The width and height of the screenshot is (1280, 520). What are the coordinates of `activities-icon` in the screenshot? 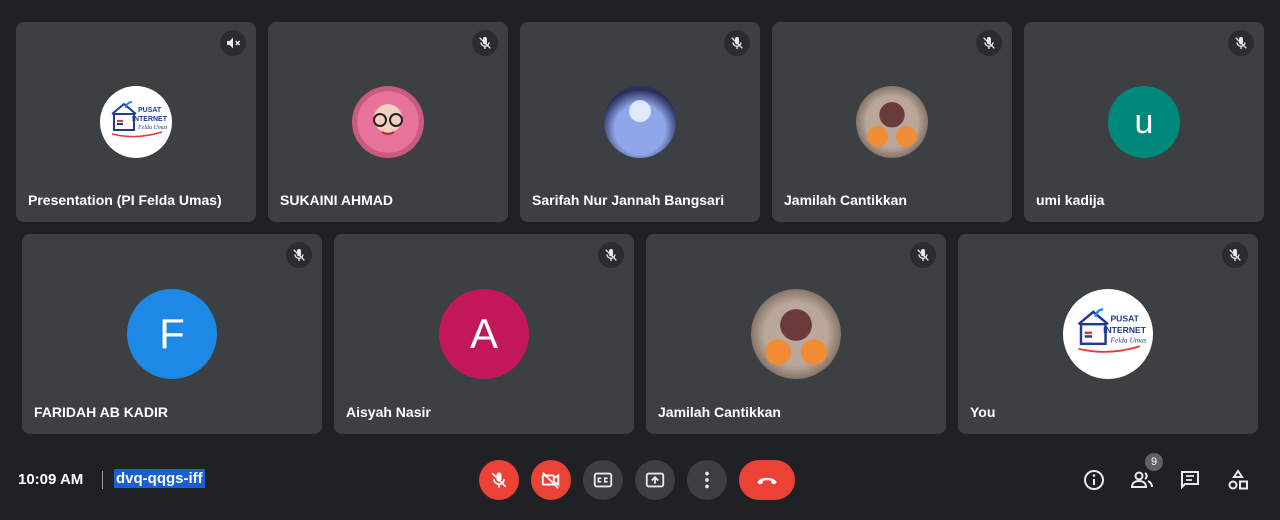 It's located at (1238, 479).